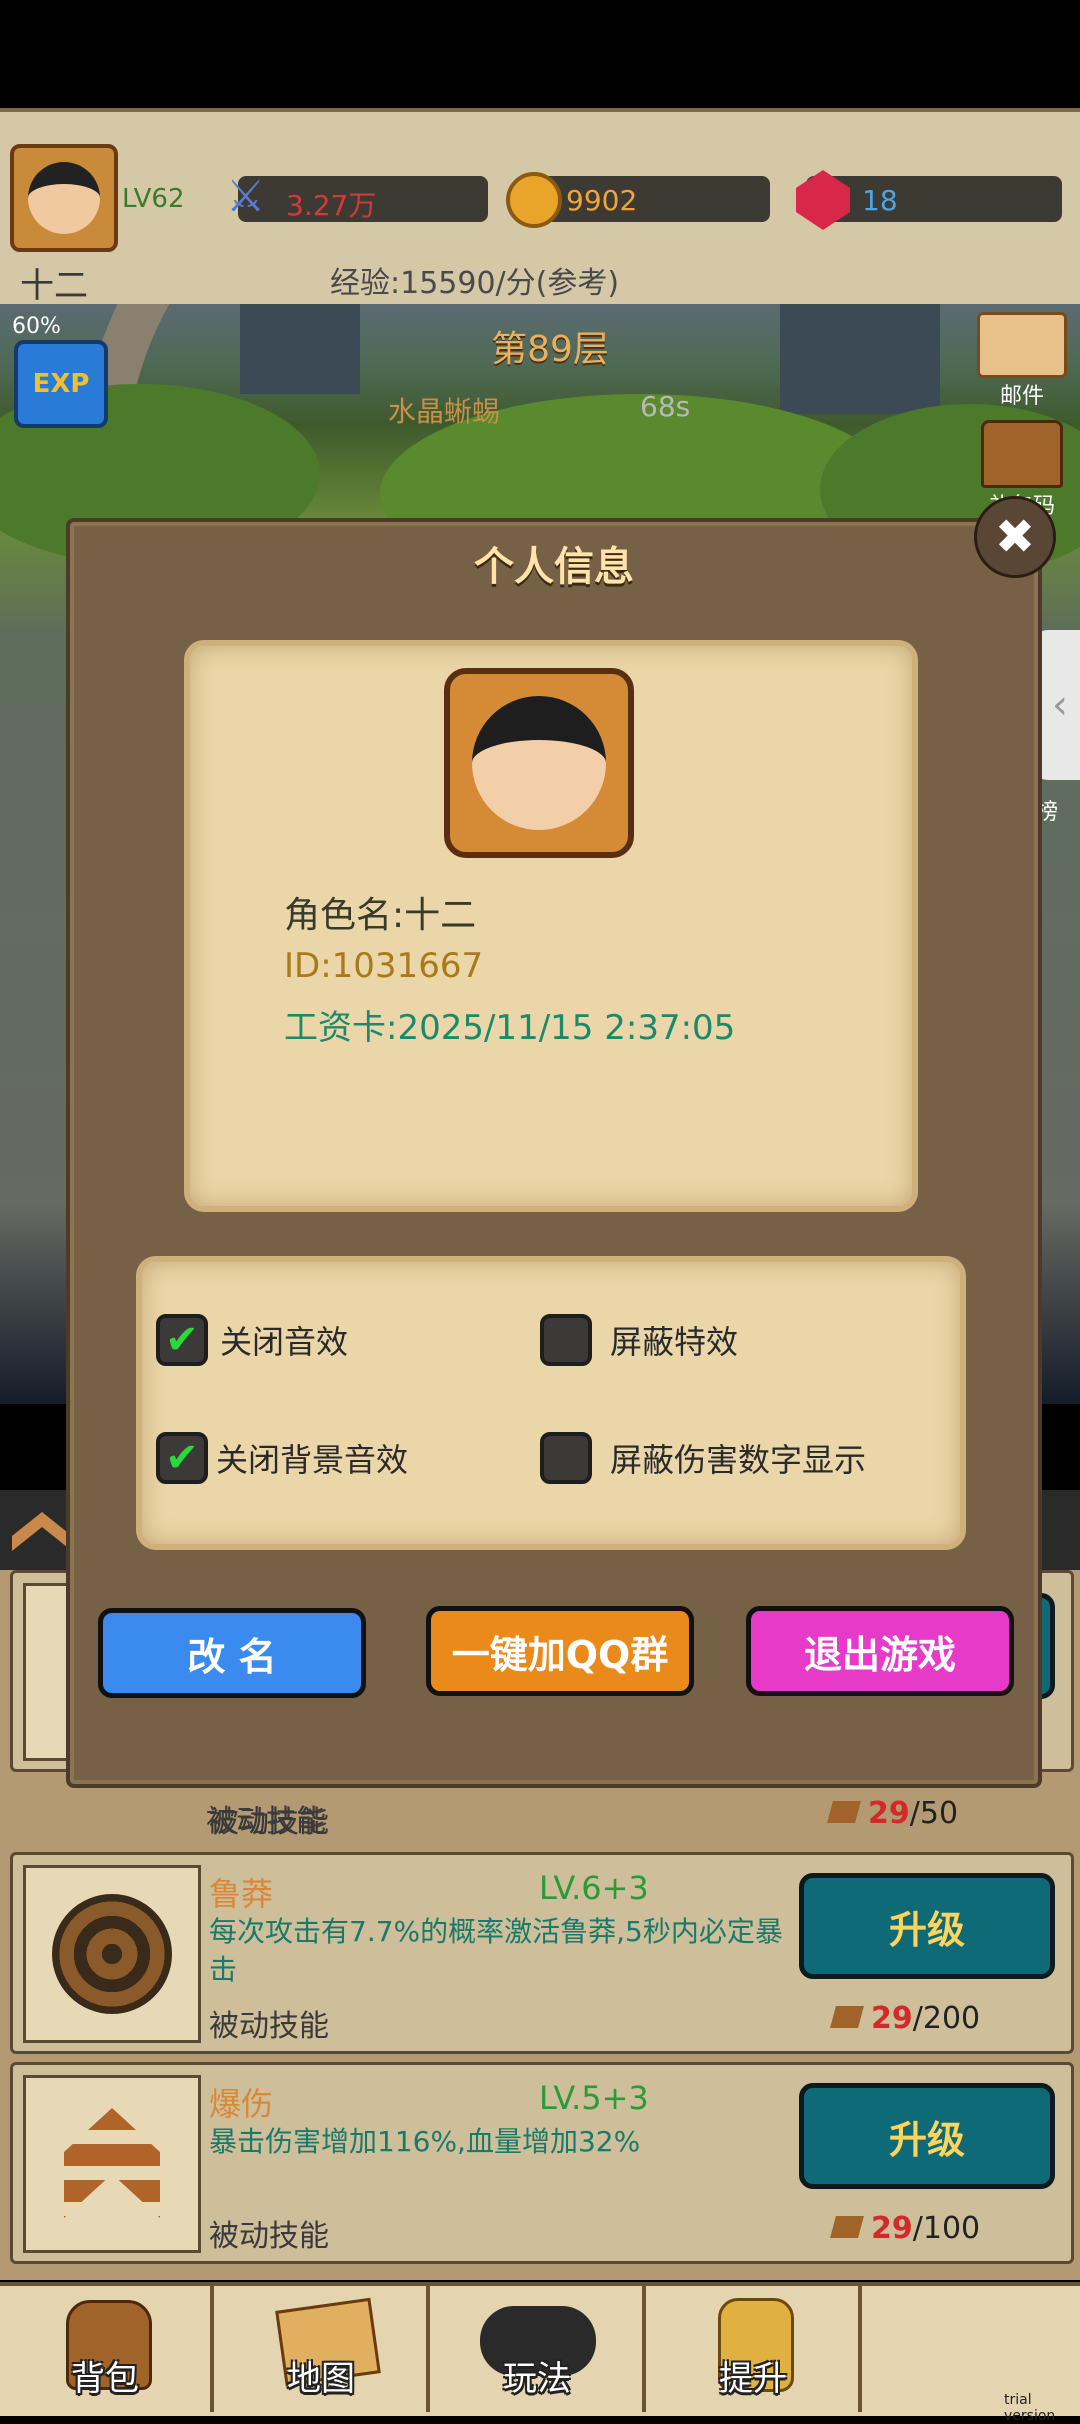 The image size is (1080, 2424). Describe the element at coordinates (551, 1403) in the screenshot. I see `settings-panel: ✔ 关闭音效 屏蔽特效 ✔ 关闭背景音效 屏蔽伤害数字显示` at that location.